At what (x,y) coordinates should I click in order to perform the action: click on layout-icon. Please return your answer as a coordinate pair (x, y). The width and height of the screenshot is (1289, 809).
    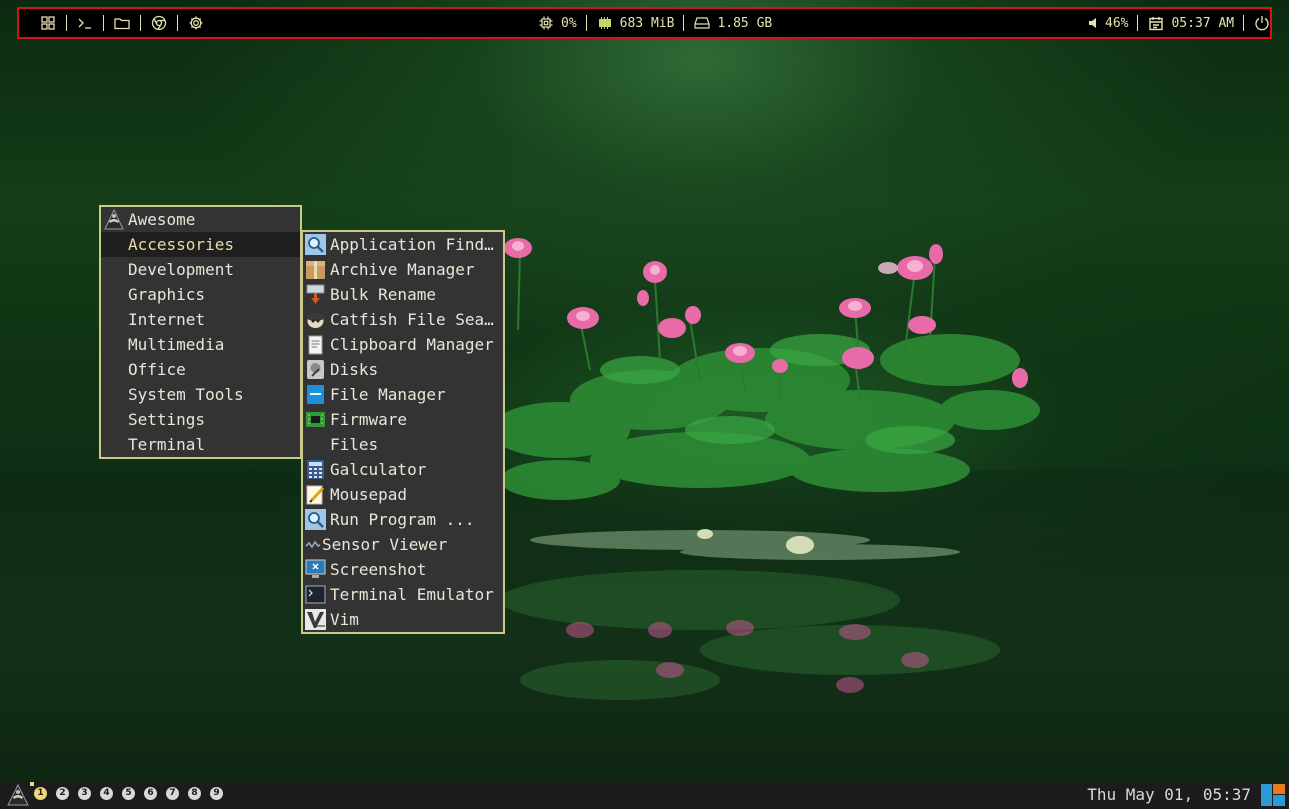
    Looking at the image, I should click on (1273, 796).